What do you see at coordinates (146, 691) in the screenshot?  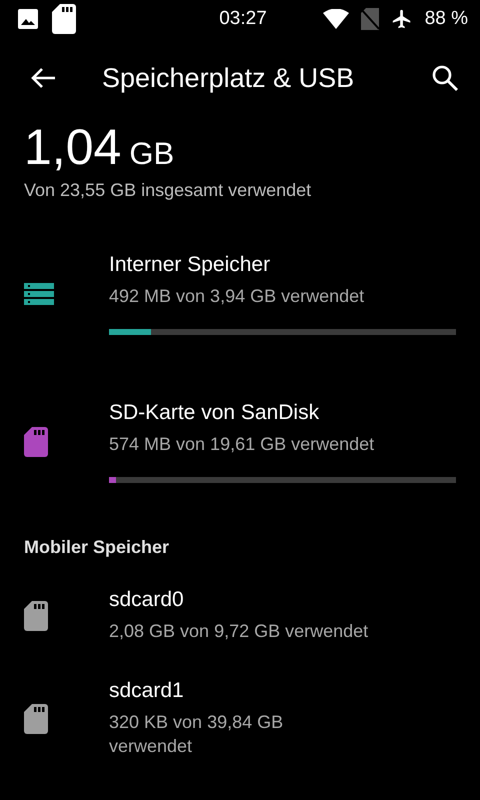 I see `device-name: sdcard1` at bounding box center [146, 691].